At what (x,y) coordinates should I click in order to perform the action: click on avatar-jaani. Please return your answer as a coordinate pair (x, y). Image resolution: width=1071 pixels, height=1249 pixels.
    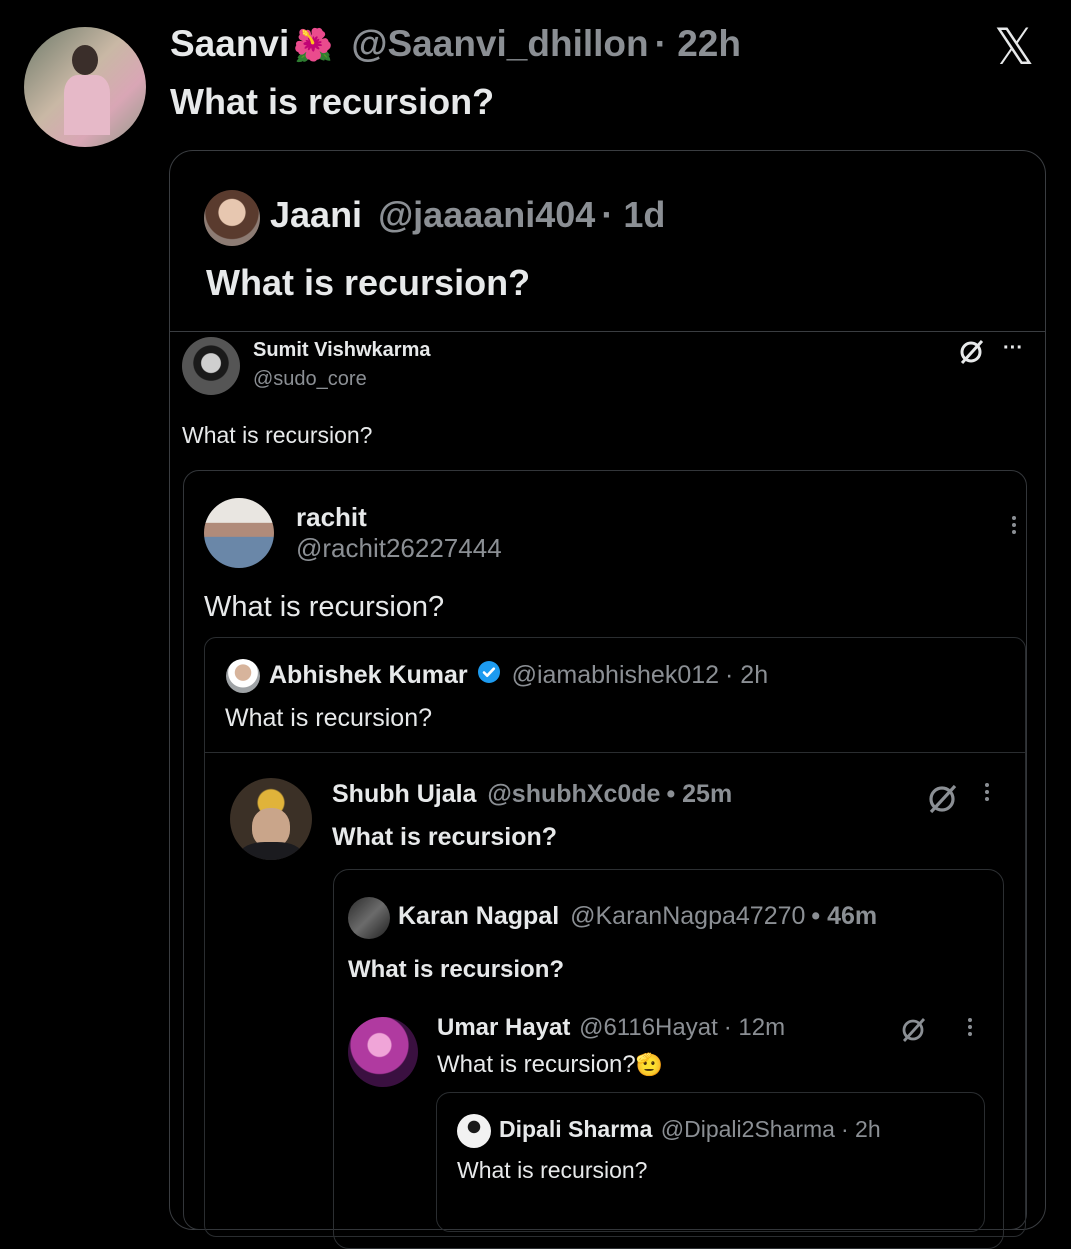
    Looking at the image, I should click on (232, 218).